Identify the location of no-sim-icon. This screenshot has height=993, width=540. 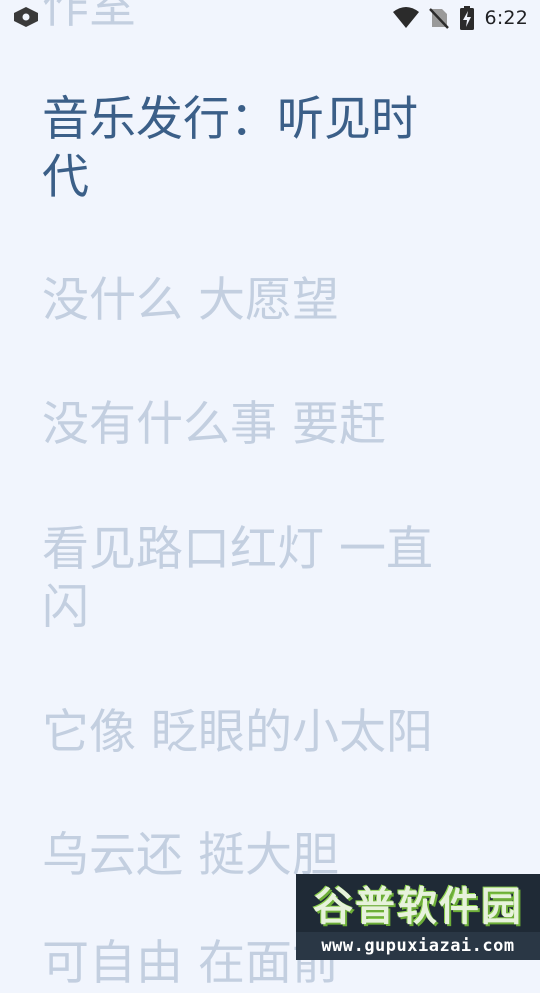
(438, 18).